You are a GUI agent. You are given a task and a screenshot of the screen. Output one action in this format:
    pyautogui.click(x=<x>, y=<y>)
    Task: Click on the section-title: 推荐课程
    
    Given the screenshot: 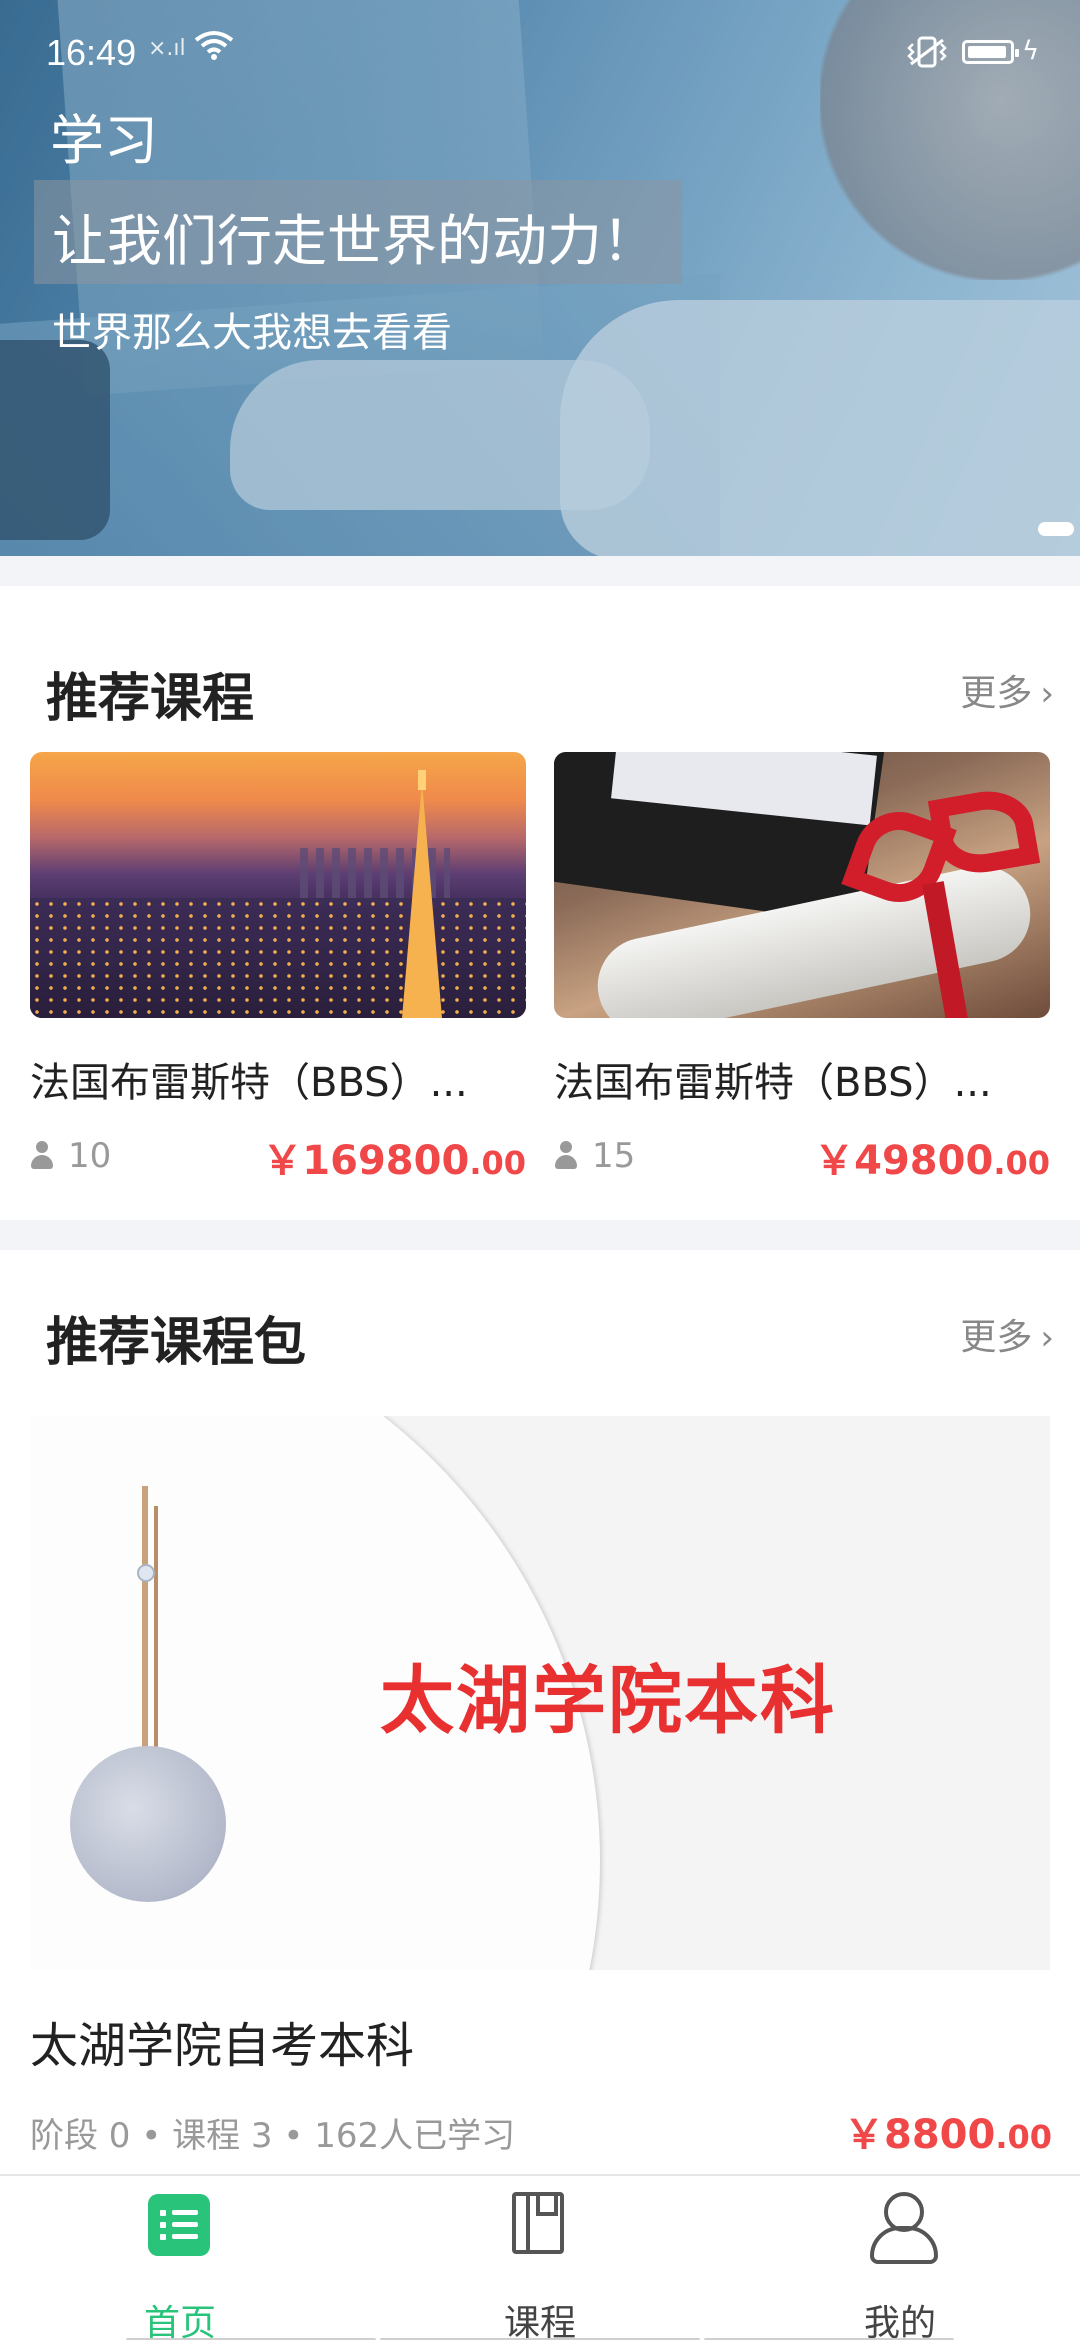 What is the action you would take?
    pyautogui.click(x=150, y=699)
    